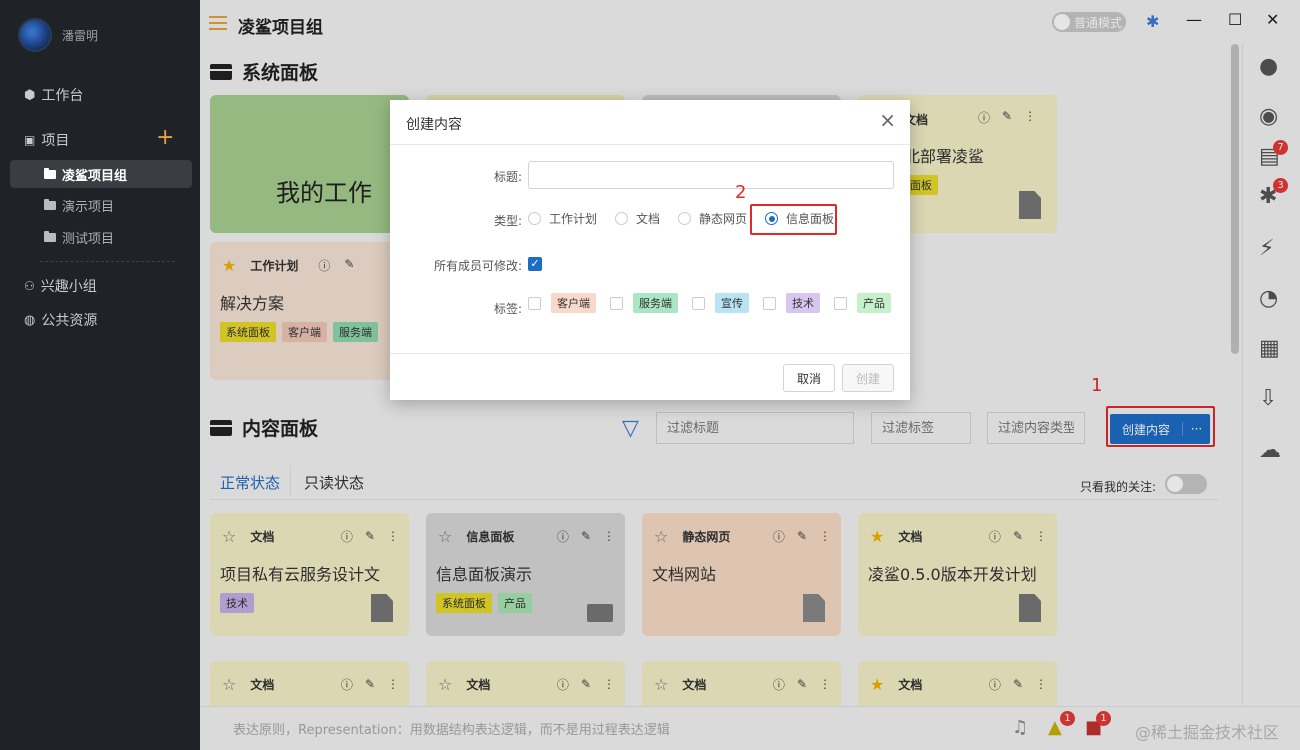 The image size is (1300, 750). What do you see at coordinates (1235, 199) in the screenshot?
I see `scrollbar-thumb` at bounding box center [1235, 199].